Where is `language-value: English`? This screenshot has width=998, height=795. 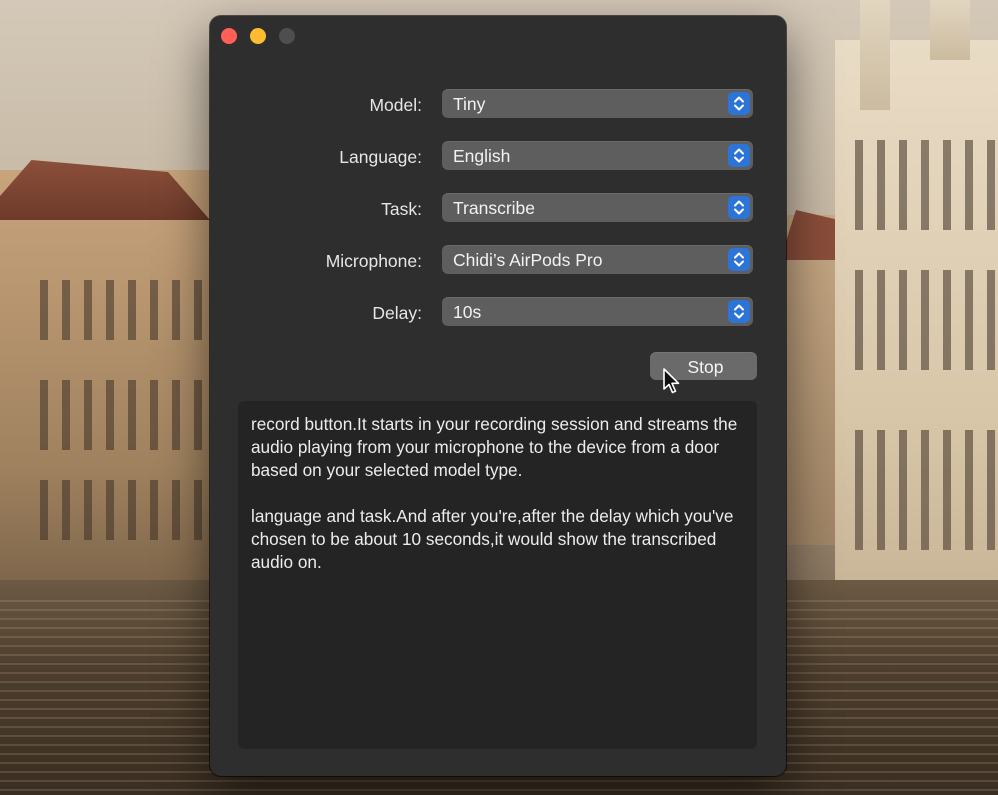
language-value: English is located at coordinates (482, 156).